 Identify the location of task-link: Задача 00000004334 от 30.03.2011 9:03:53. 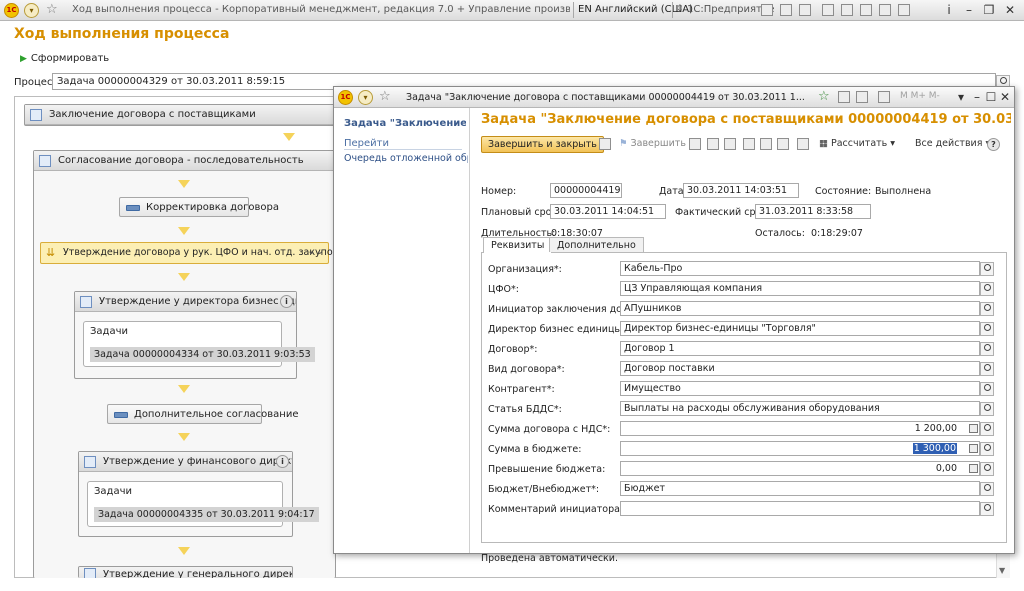
(202, 354).